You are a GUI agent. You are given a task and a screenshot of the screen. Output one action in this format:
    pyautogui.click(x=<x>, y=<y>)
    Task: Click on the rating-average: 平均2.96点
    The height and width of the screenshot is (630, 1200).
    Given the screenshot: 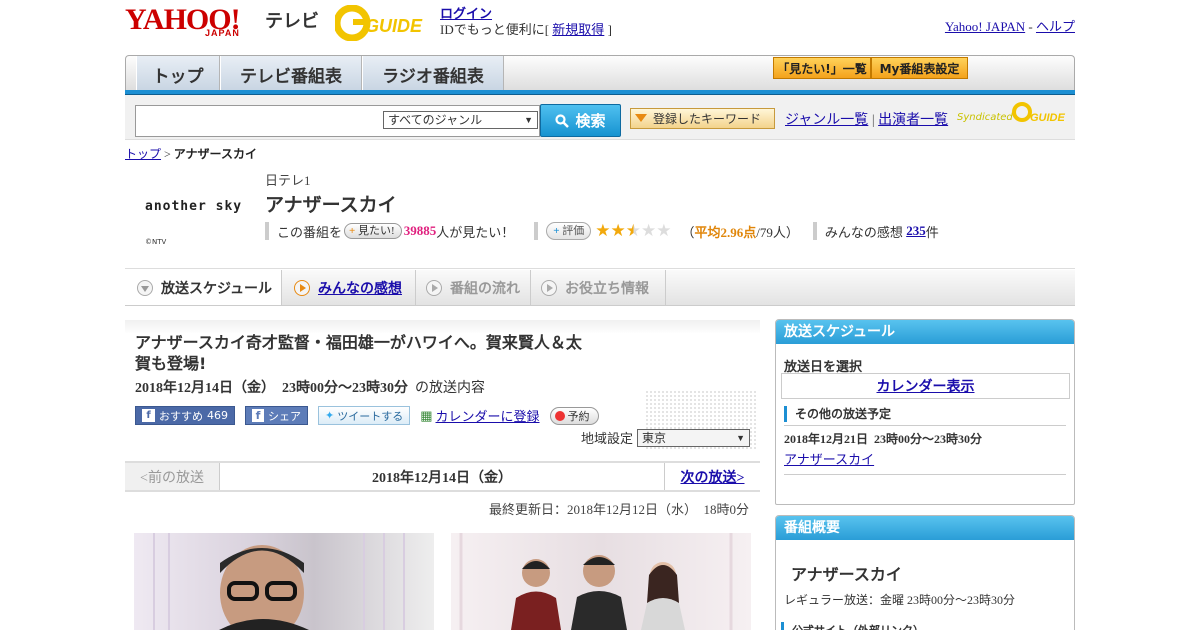 What is the action you would take?
    pyautogui.click(x=725, y=232)
    